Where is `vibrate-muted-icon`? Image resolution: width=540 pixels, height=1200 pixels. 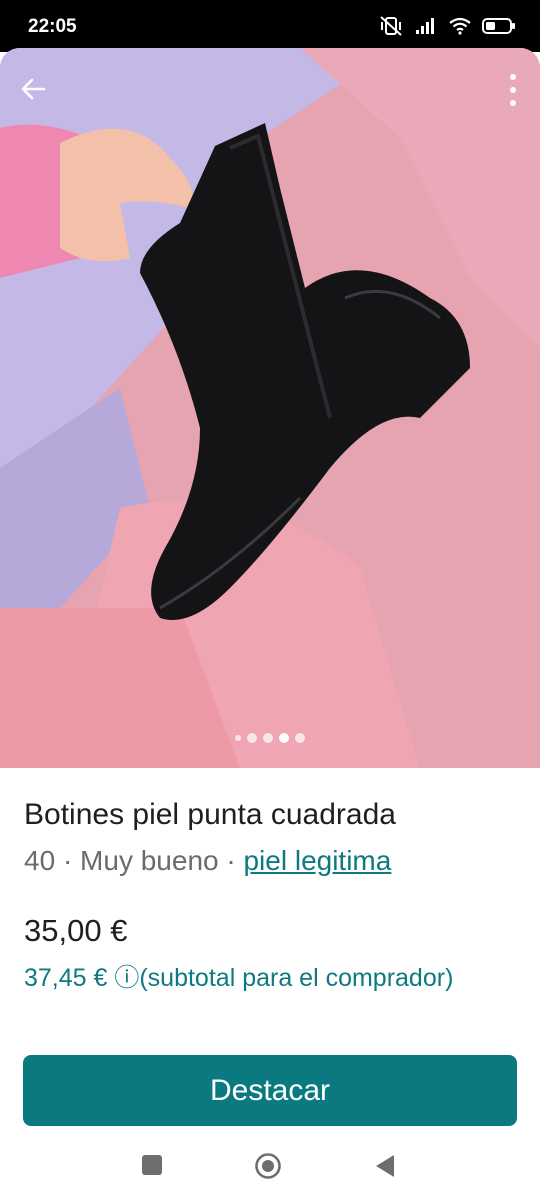 vibrate-muted-icon is located at coordinates (391, 26).